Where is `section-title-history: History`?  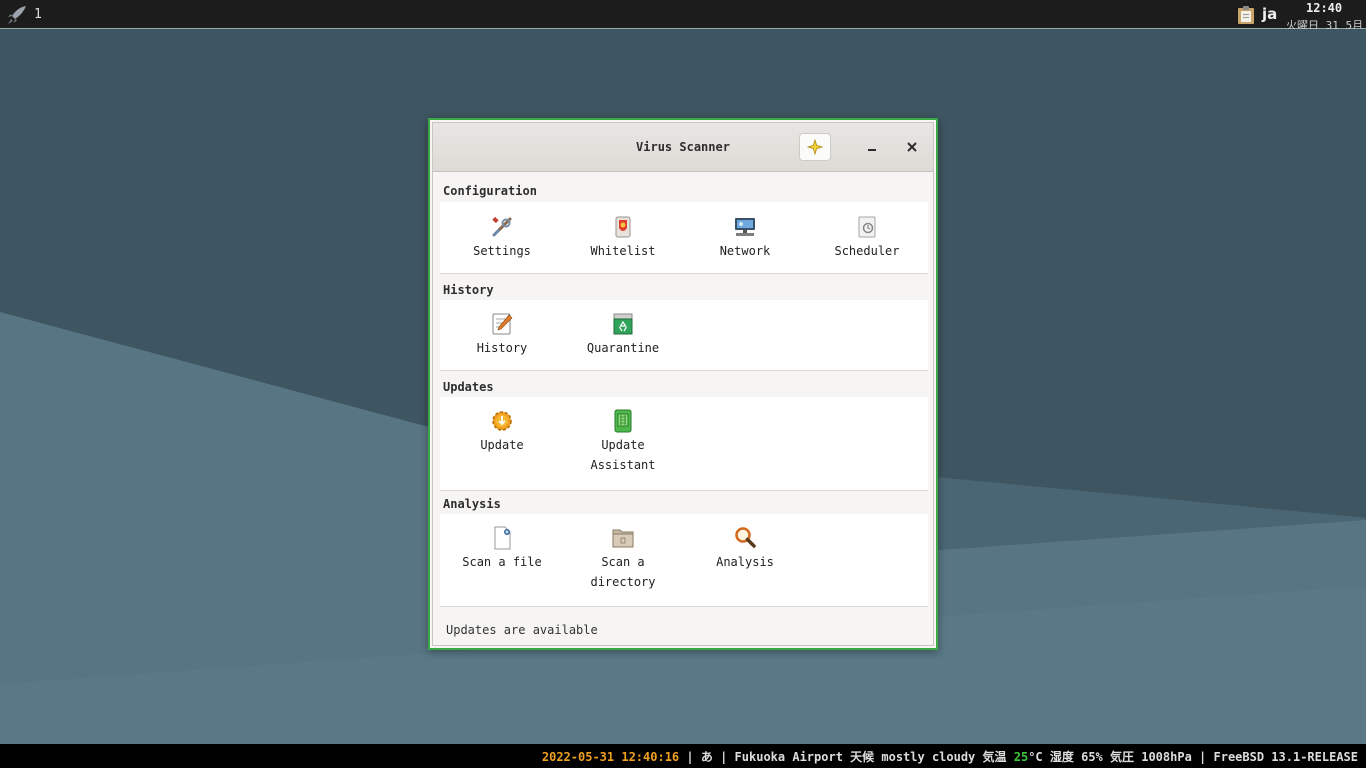 section-title-history: History is located at coordinates (468, 290).